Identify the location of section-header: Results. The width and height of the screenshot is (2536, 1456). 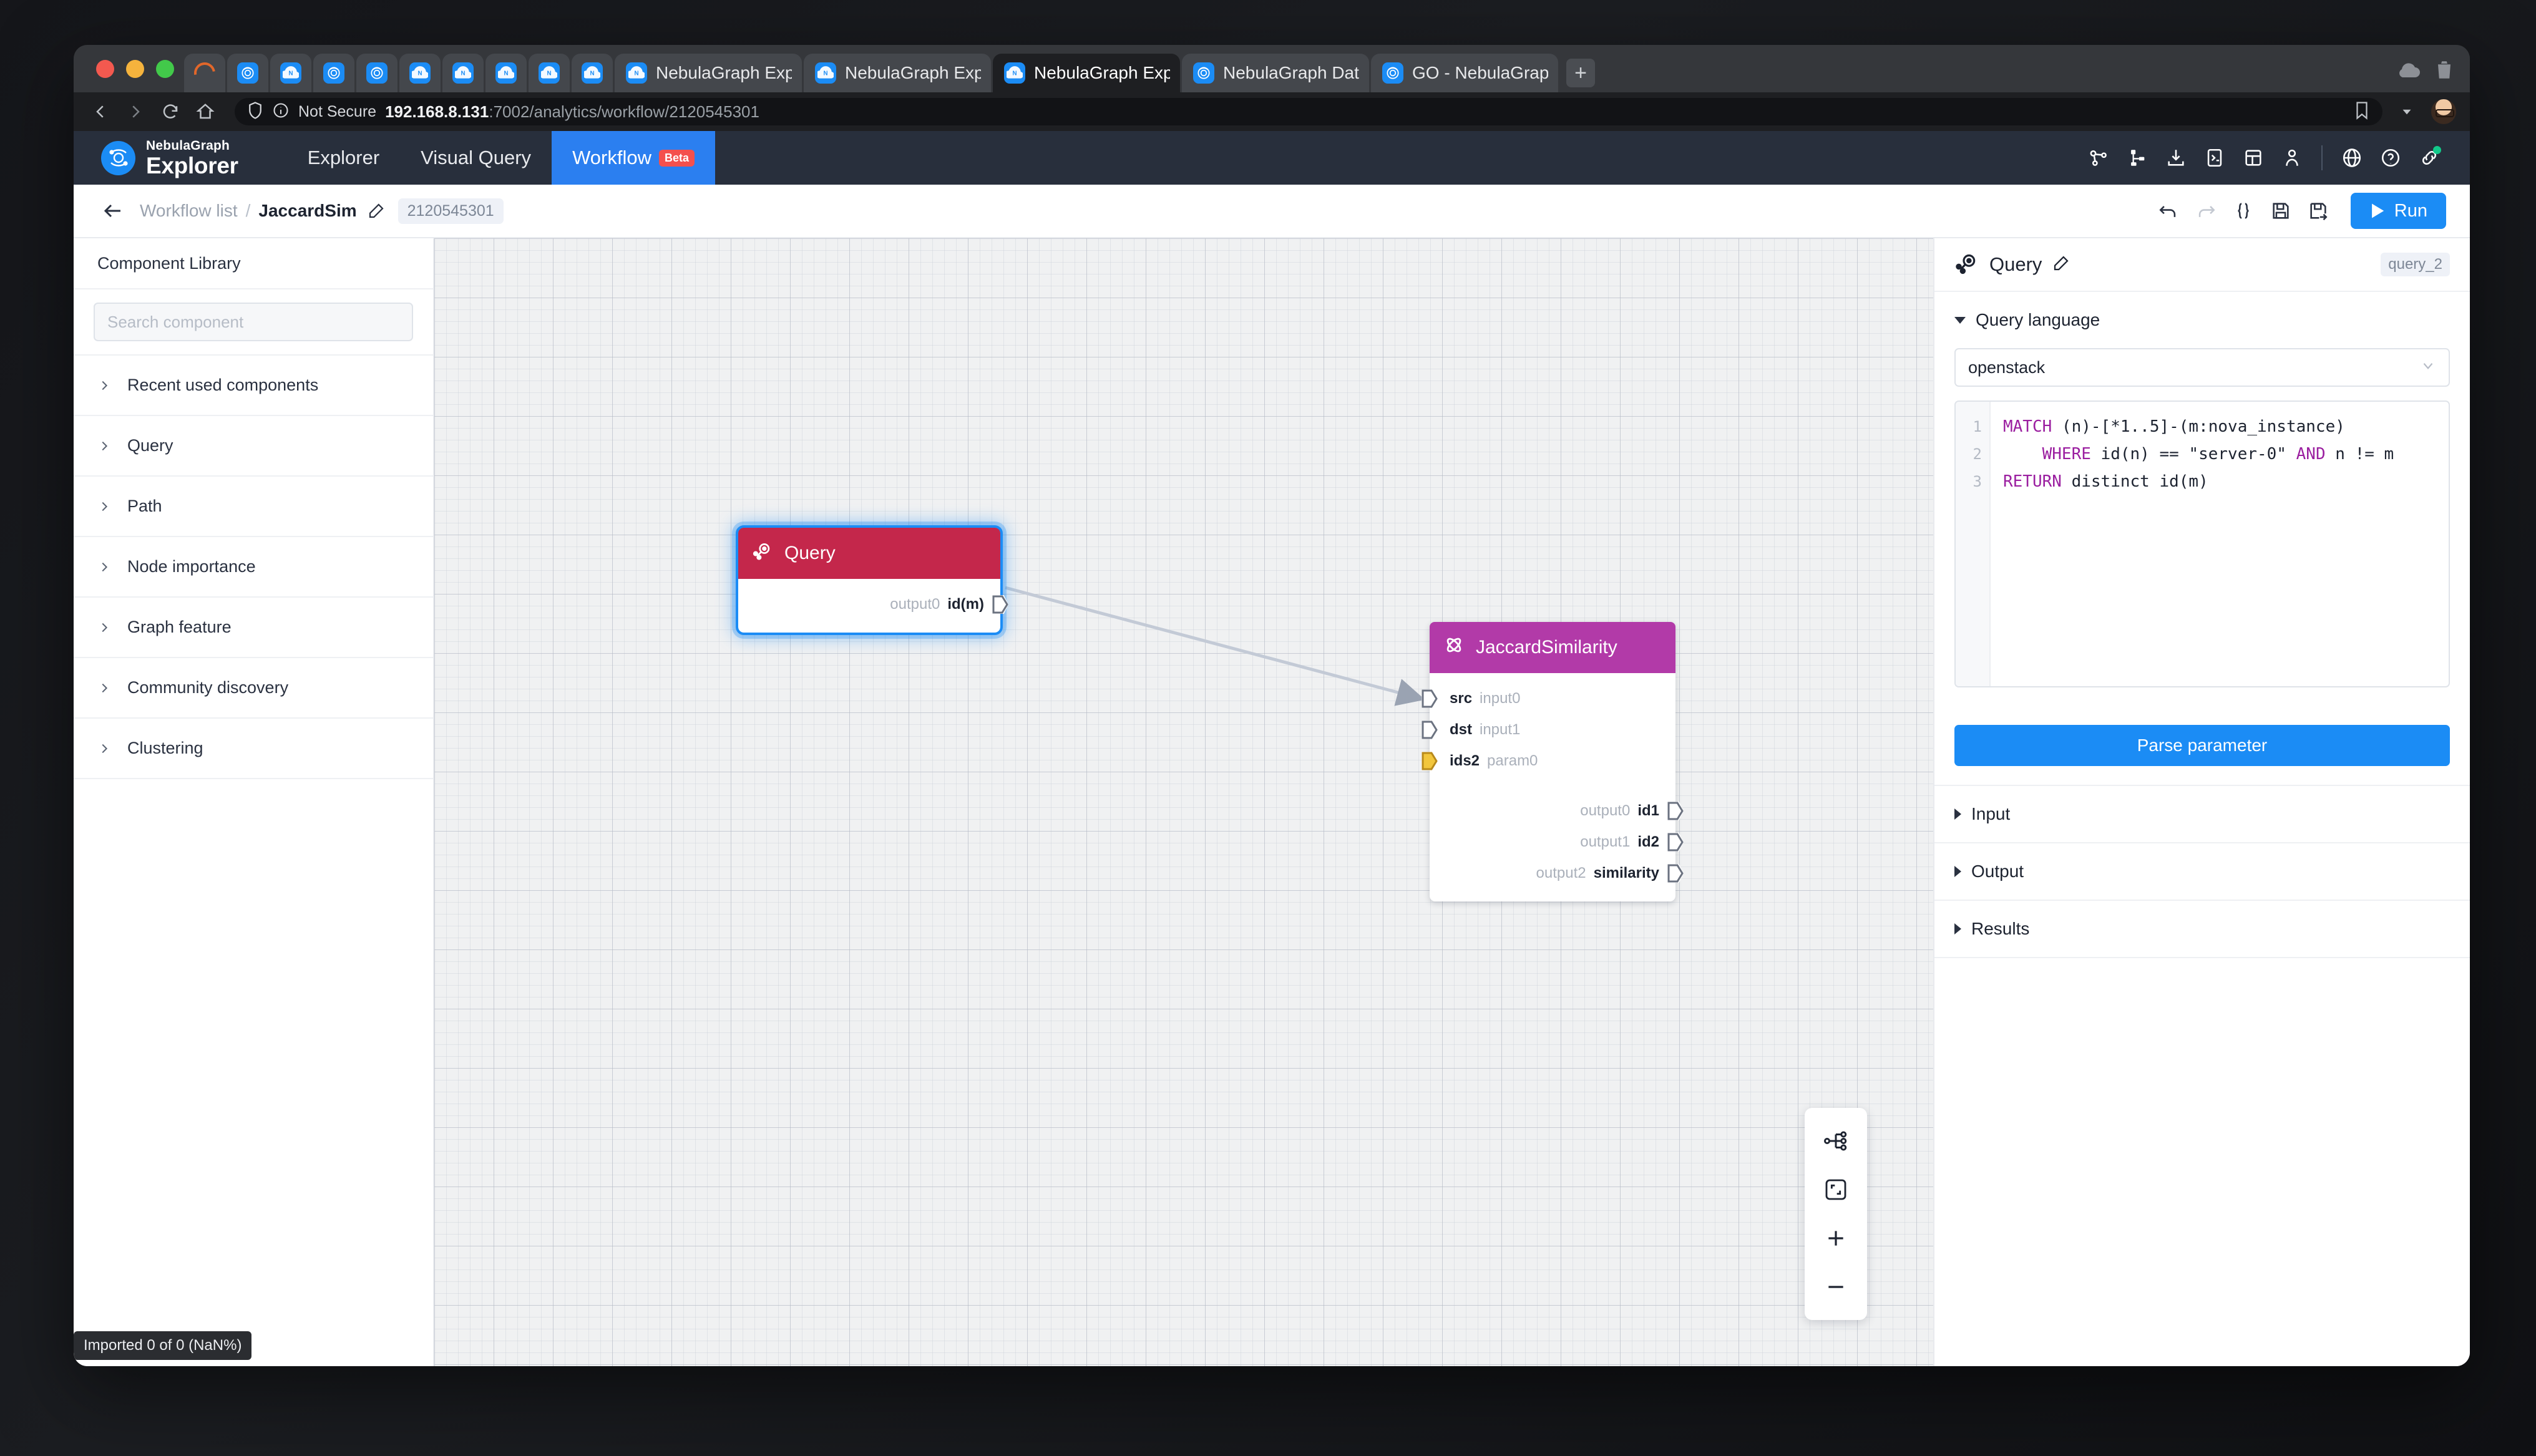
(2202, 929).